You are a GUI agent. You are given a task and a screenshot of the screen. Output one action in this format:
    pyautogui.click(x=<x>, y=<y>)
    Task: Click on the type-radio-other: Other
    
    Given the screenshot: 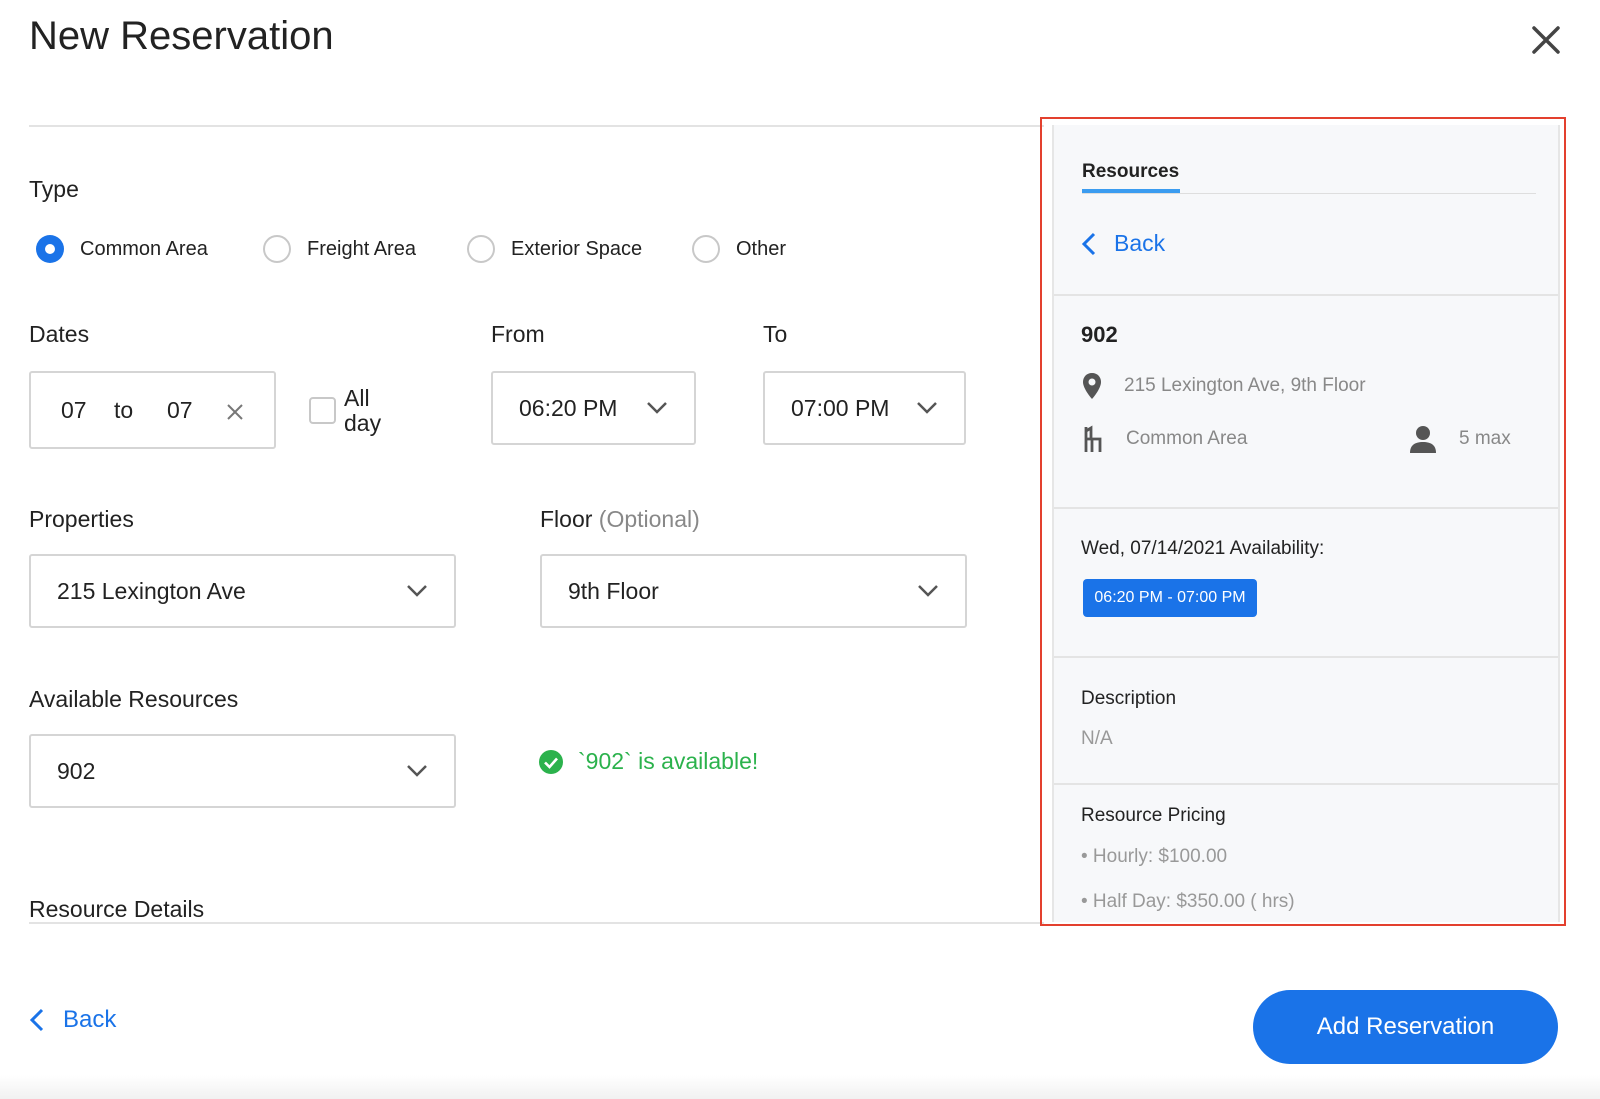 What is the action you would take?
    pyautogui.click(x=739, y=249)
    